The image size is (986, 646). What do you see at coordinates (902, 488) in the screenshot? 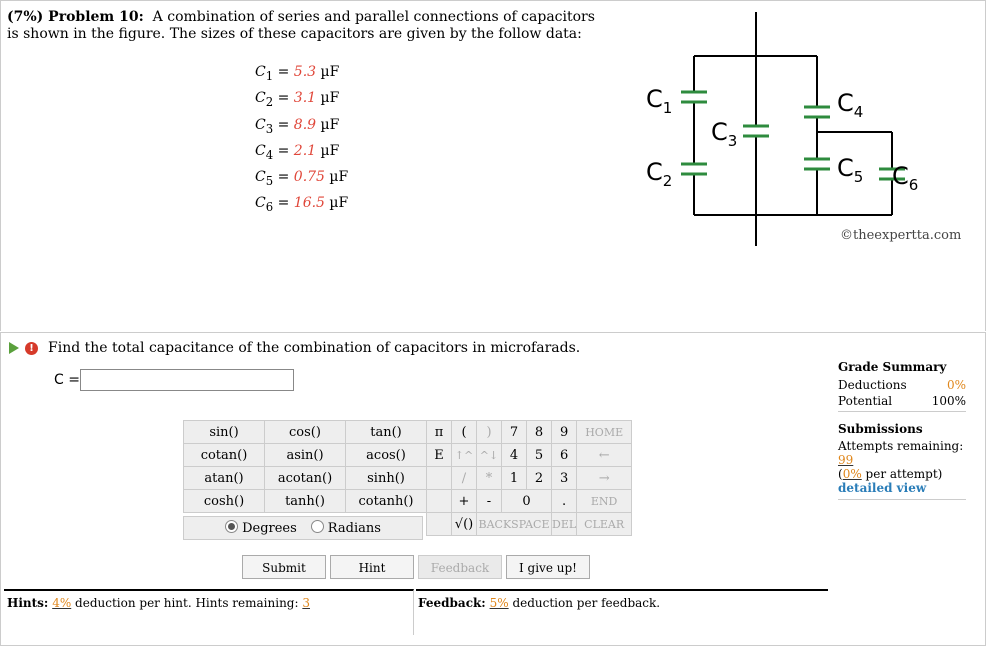
I see `detailed-view-link: detailed view` at bounding box center [902, 488].